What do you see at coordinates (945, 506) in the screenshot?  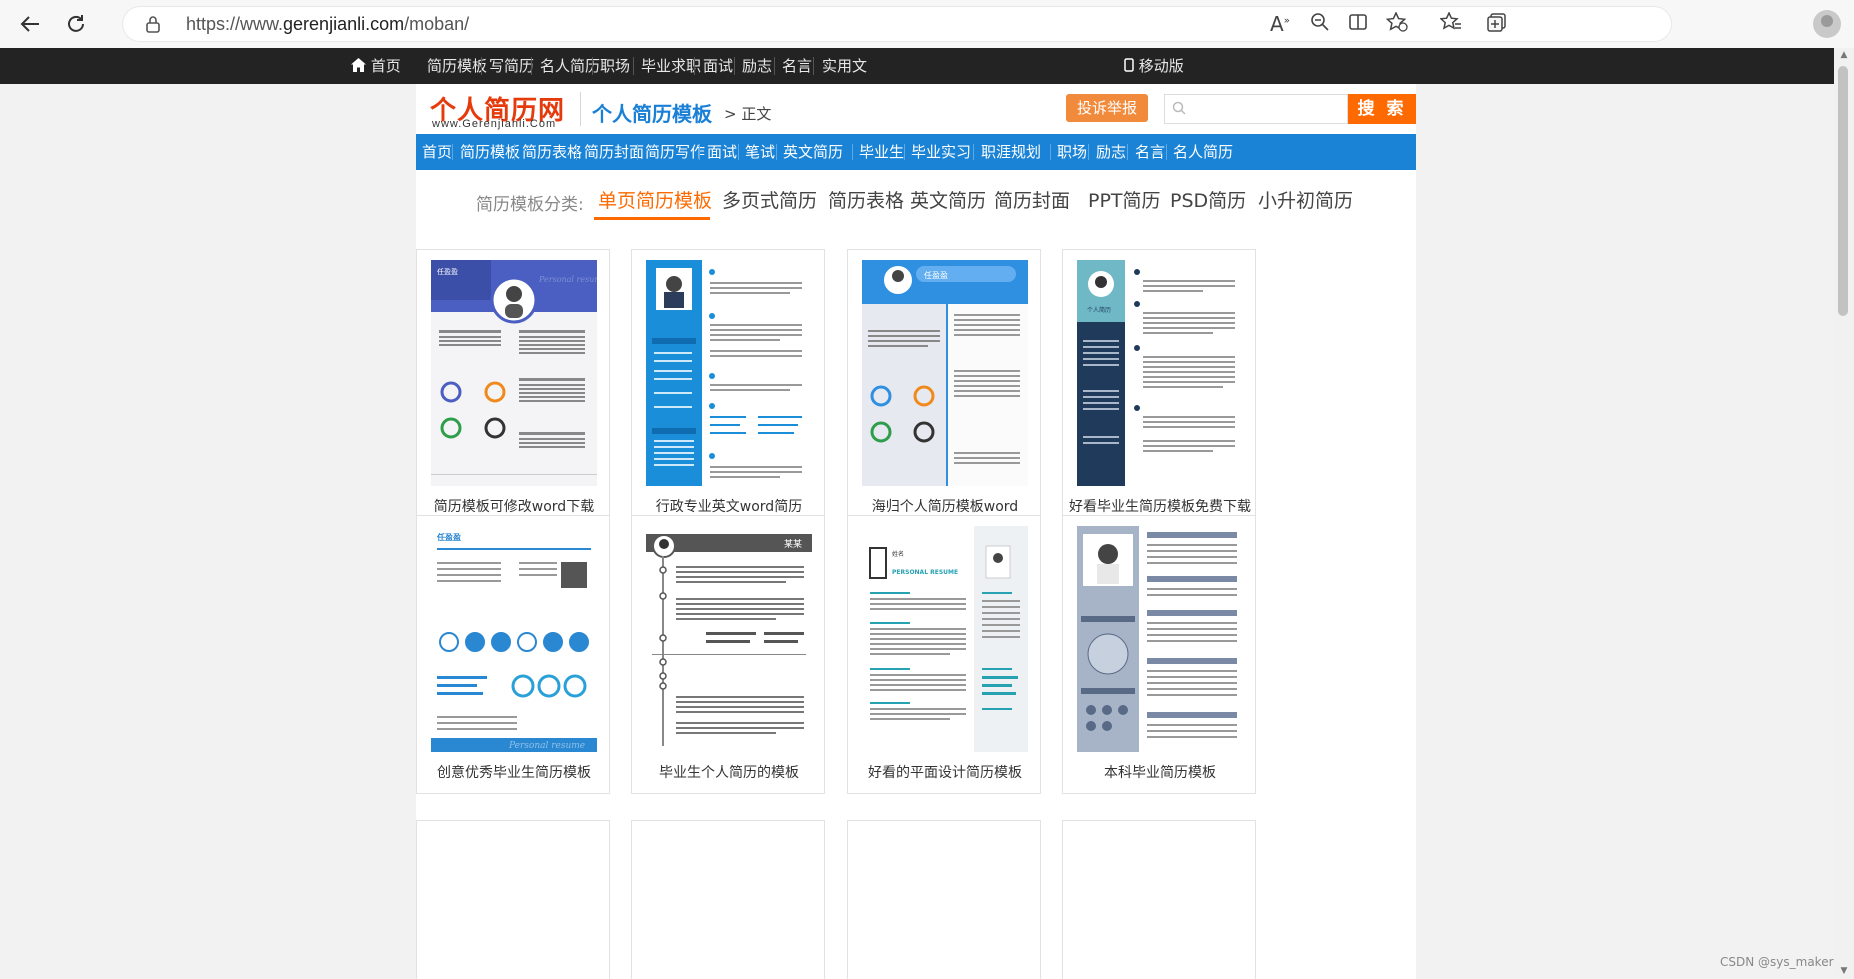 I see `template-title: 海归个人简历模板word` at bounding box center [945, 506].